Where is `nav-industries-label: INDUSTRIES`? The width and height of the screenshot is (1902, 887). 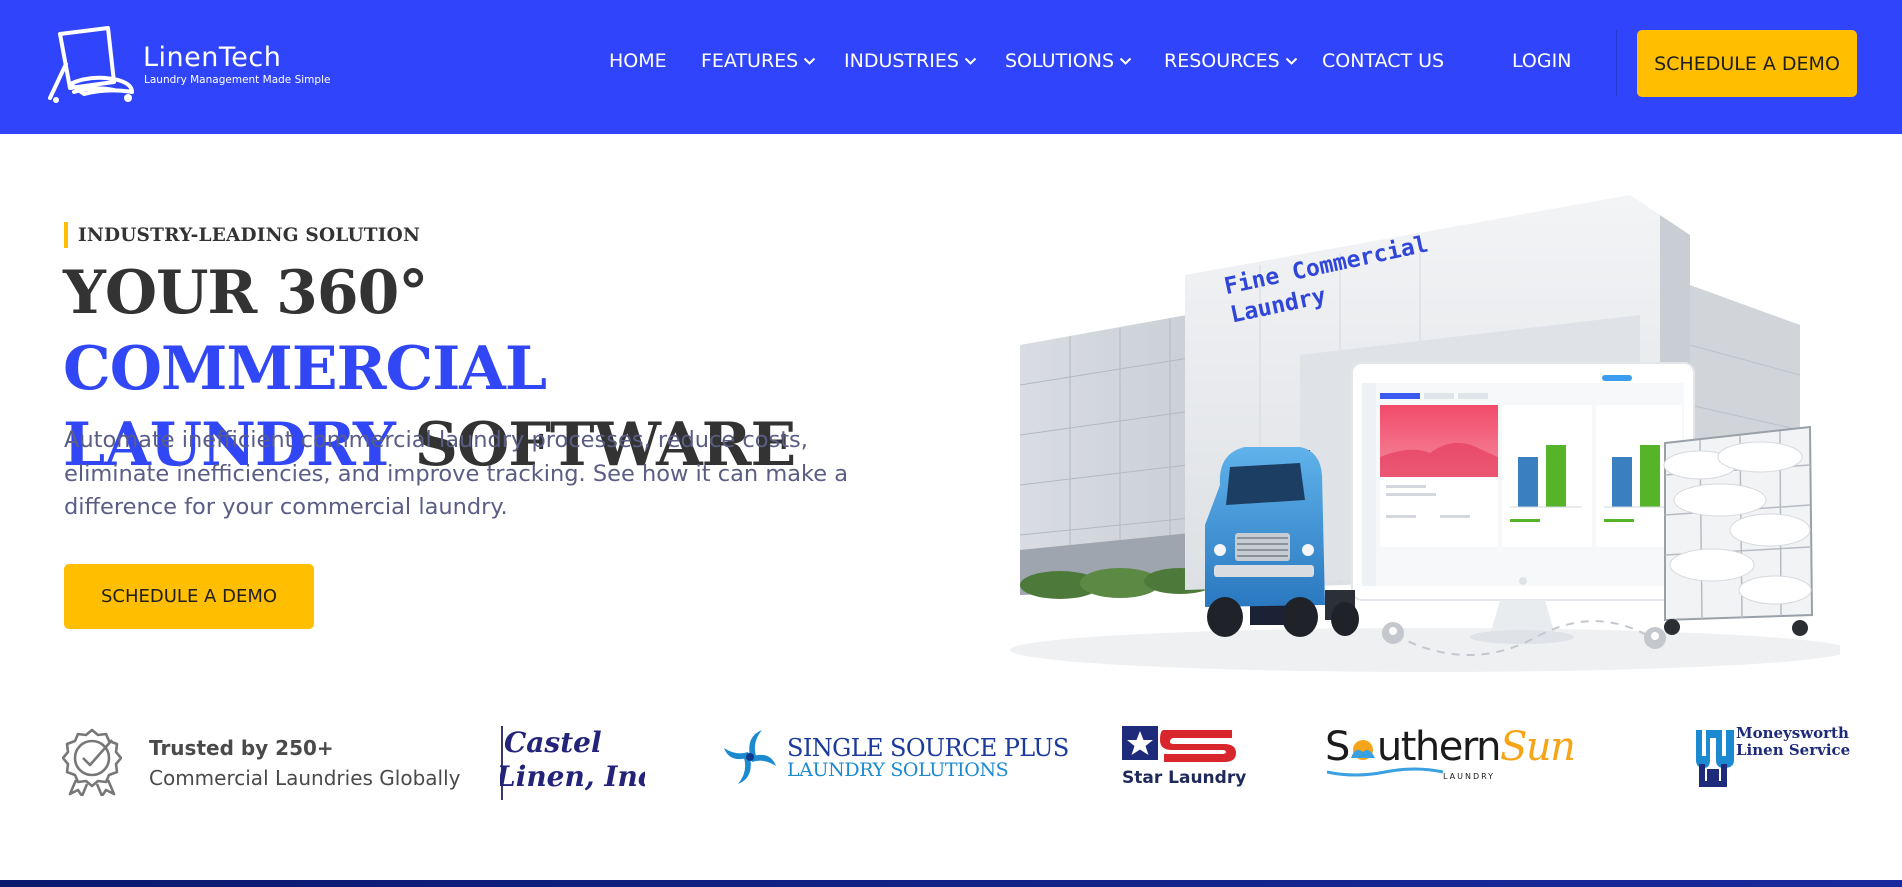
nav-industries-label: INDUSTRIES is located at coordinates (901, 61).